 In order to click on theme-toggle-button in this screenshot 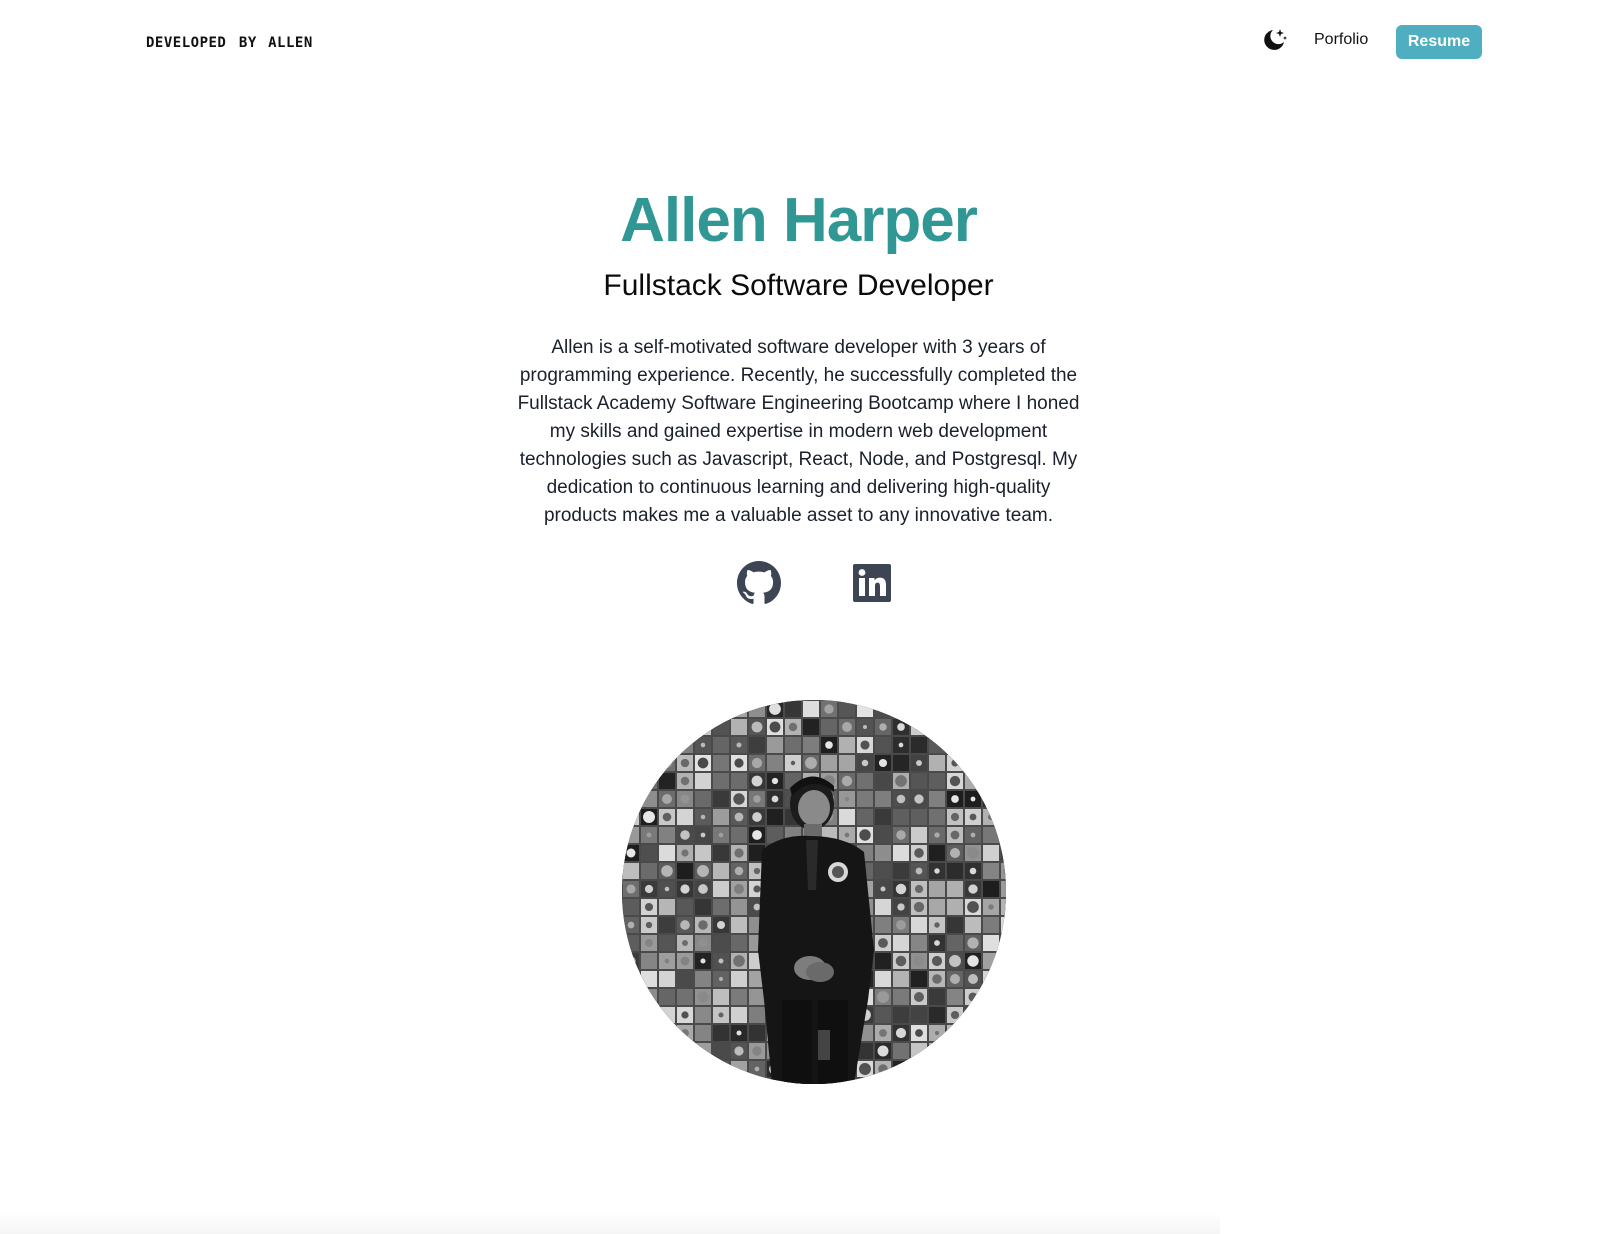, I will do `click(1274, 42)`.